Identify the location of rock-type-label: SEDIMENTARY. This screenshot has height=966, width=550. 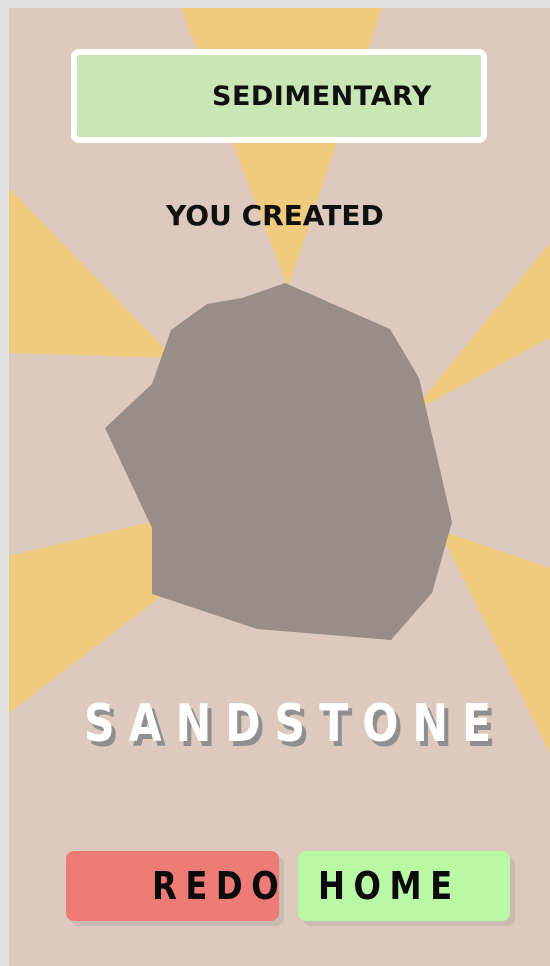
(322, 96).